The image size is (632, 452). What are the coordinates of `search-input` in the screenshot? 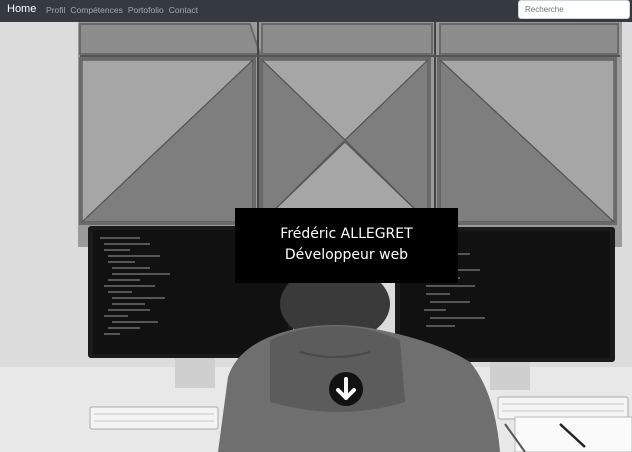 It's located at (574, 9).